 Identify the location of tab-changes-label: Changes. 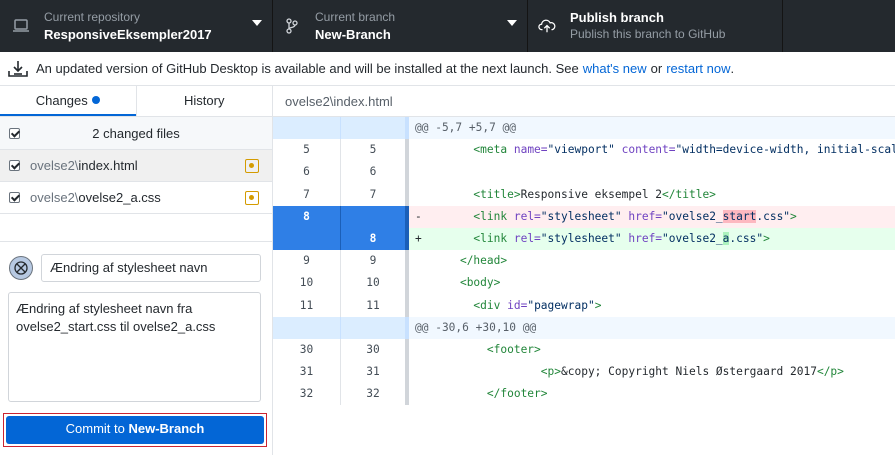
(61, 100).